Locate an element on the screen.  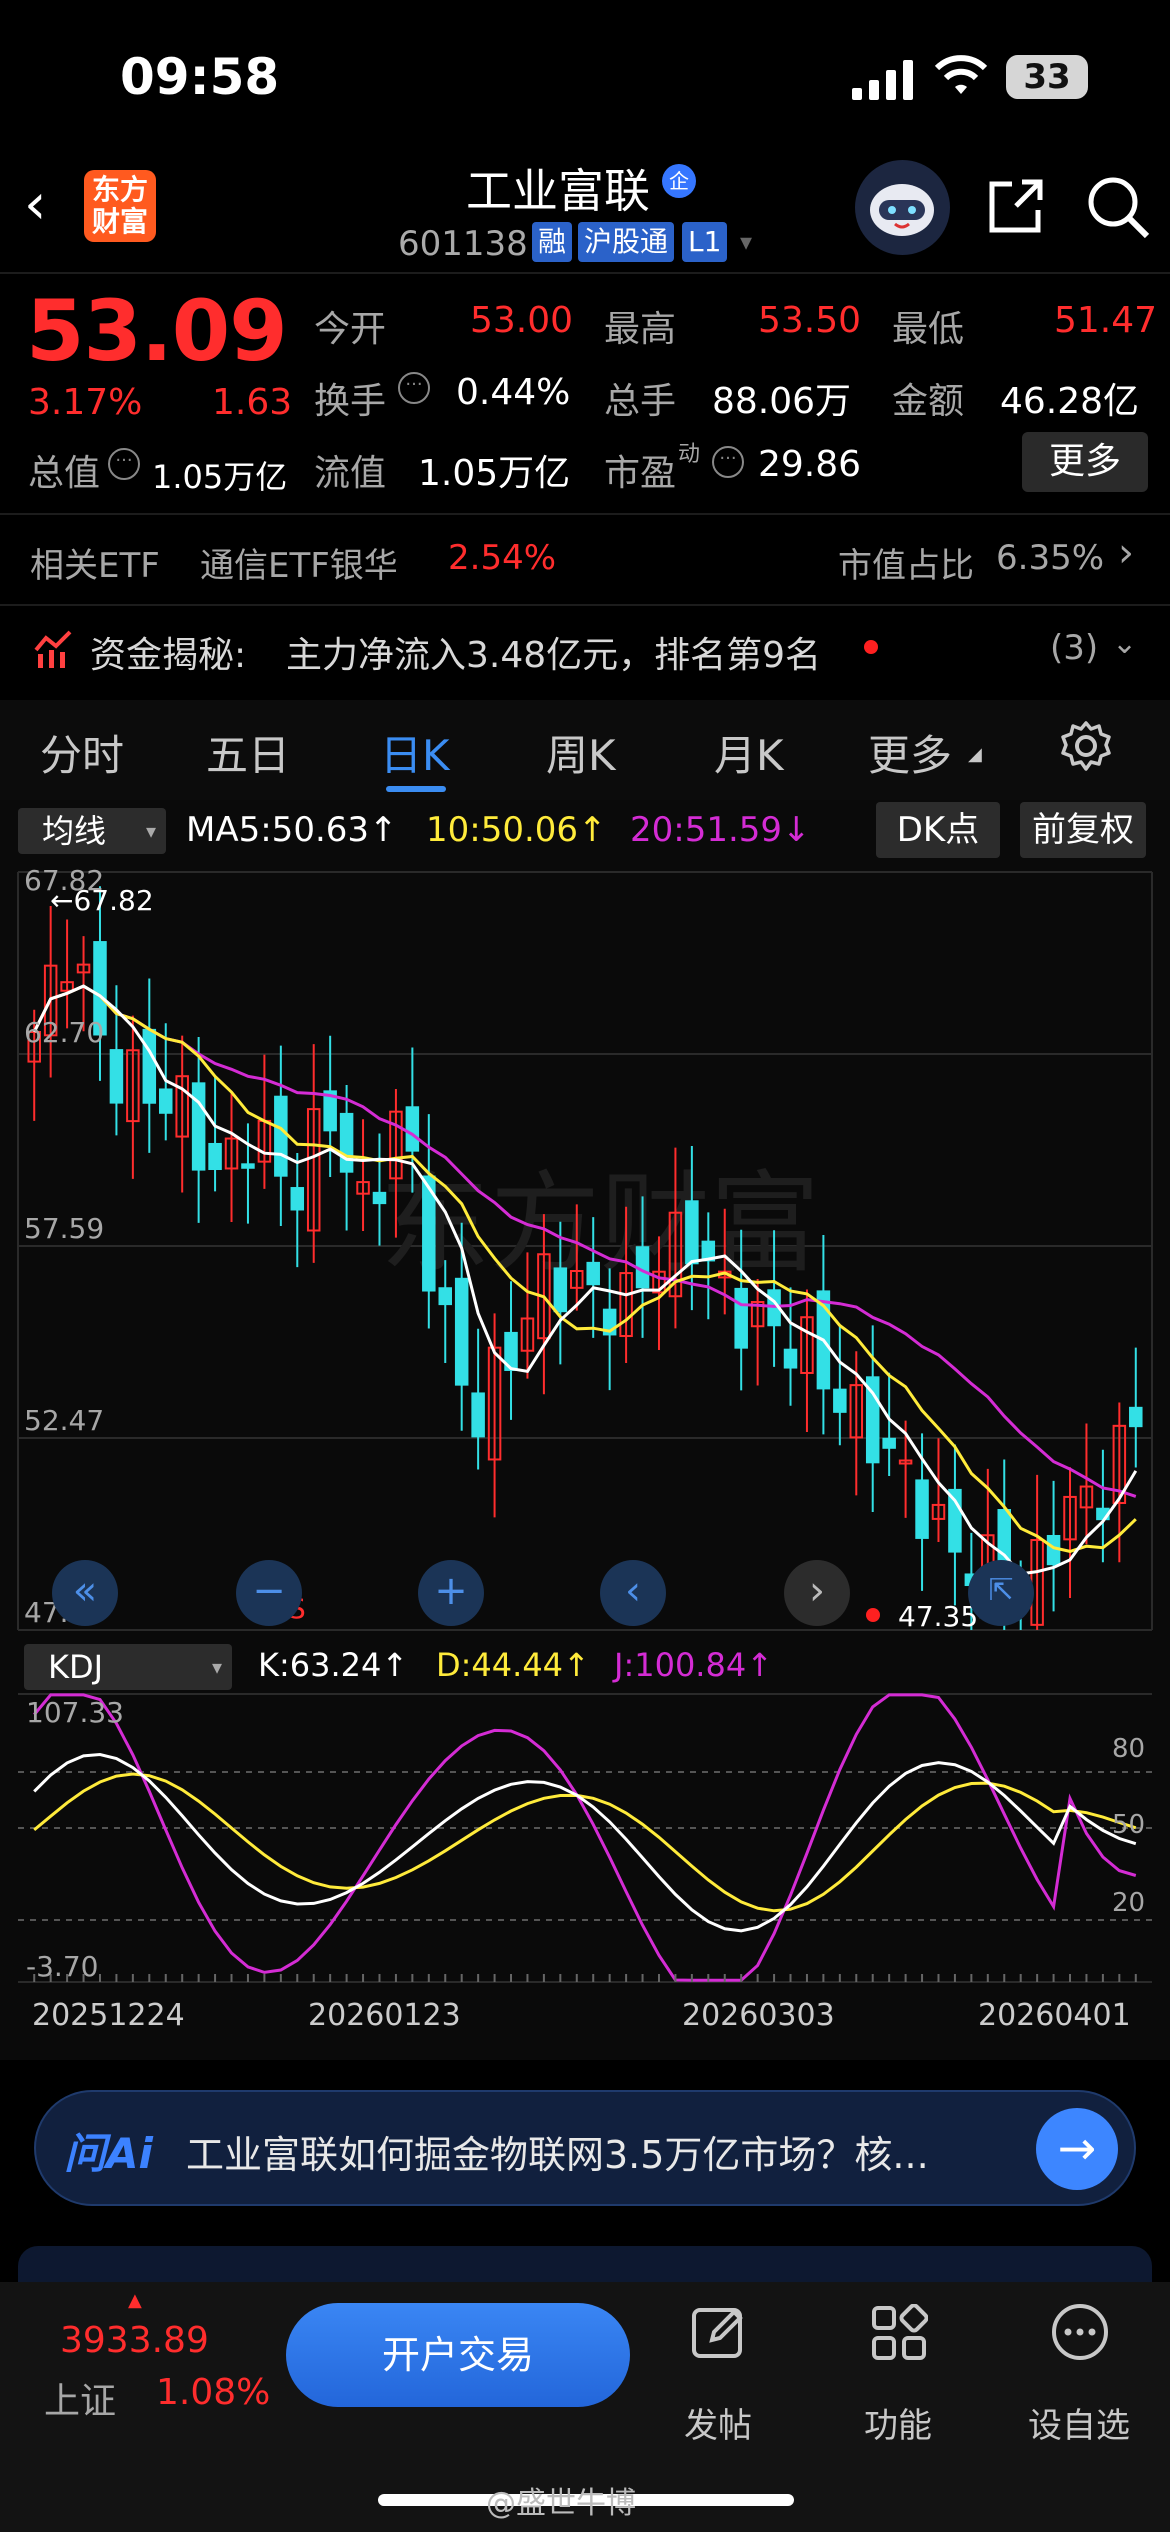
tab-monthly-k: 月K is located at coordinates (749, 752).